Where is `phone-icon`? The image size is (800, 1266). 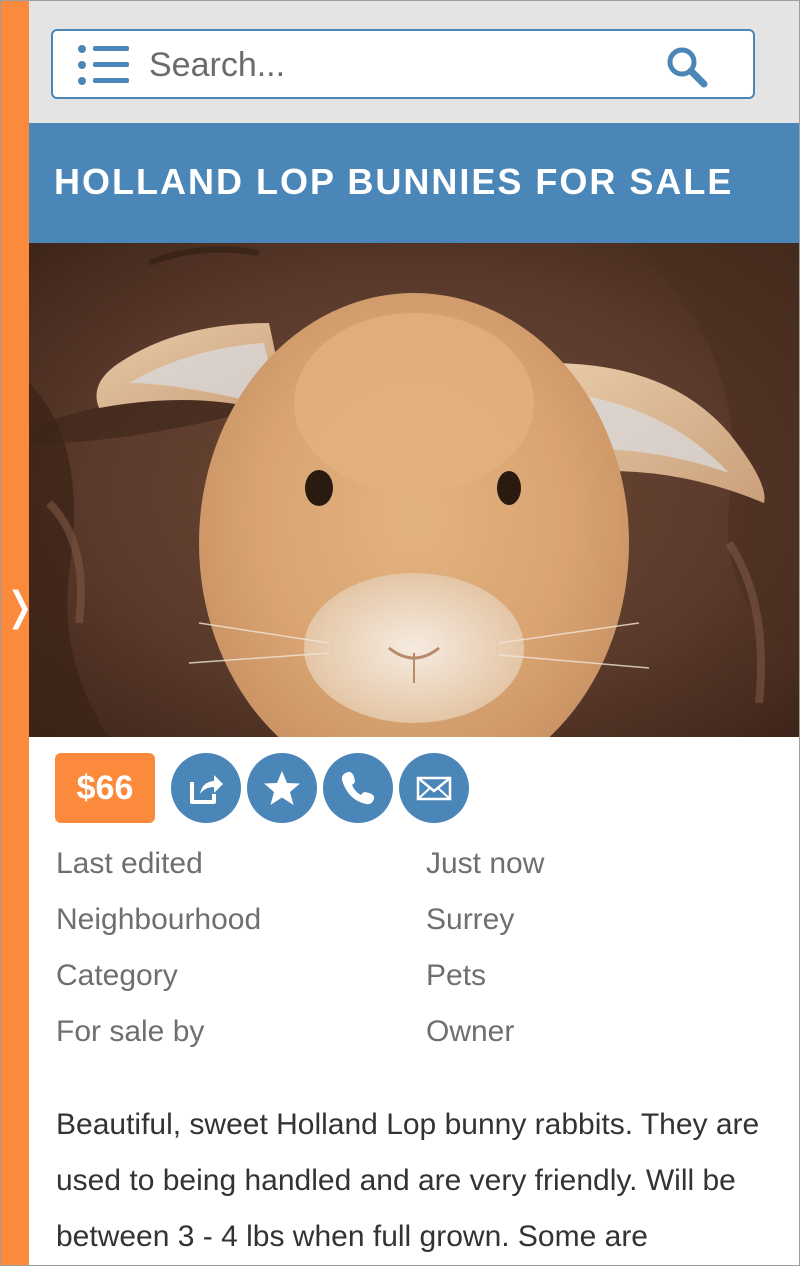
phone-icon is located at coordinates (358, 788).